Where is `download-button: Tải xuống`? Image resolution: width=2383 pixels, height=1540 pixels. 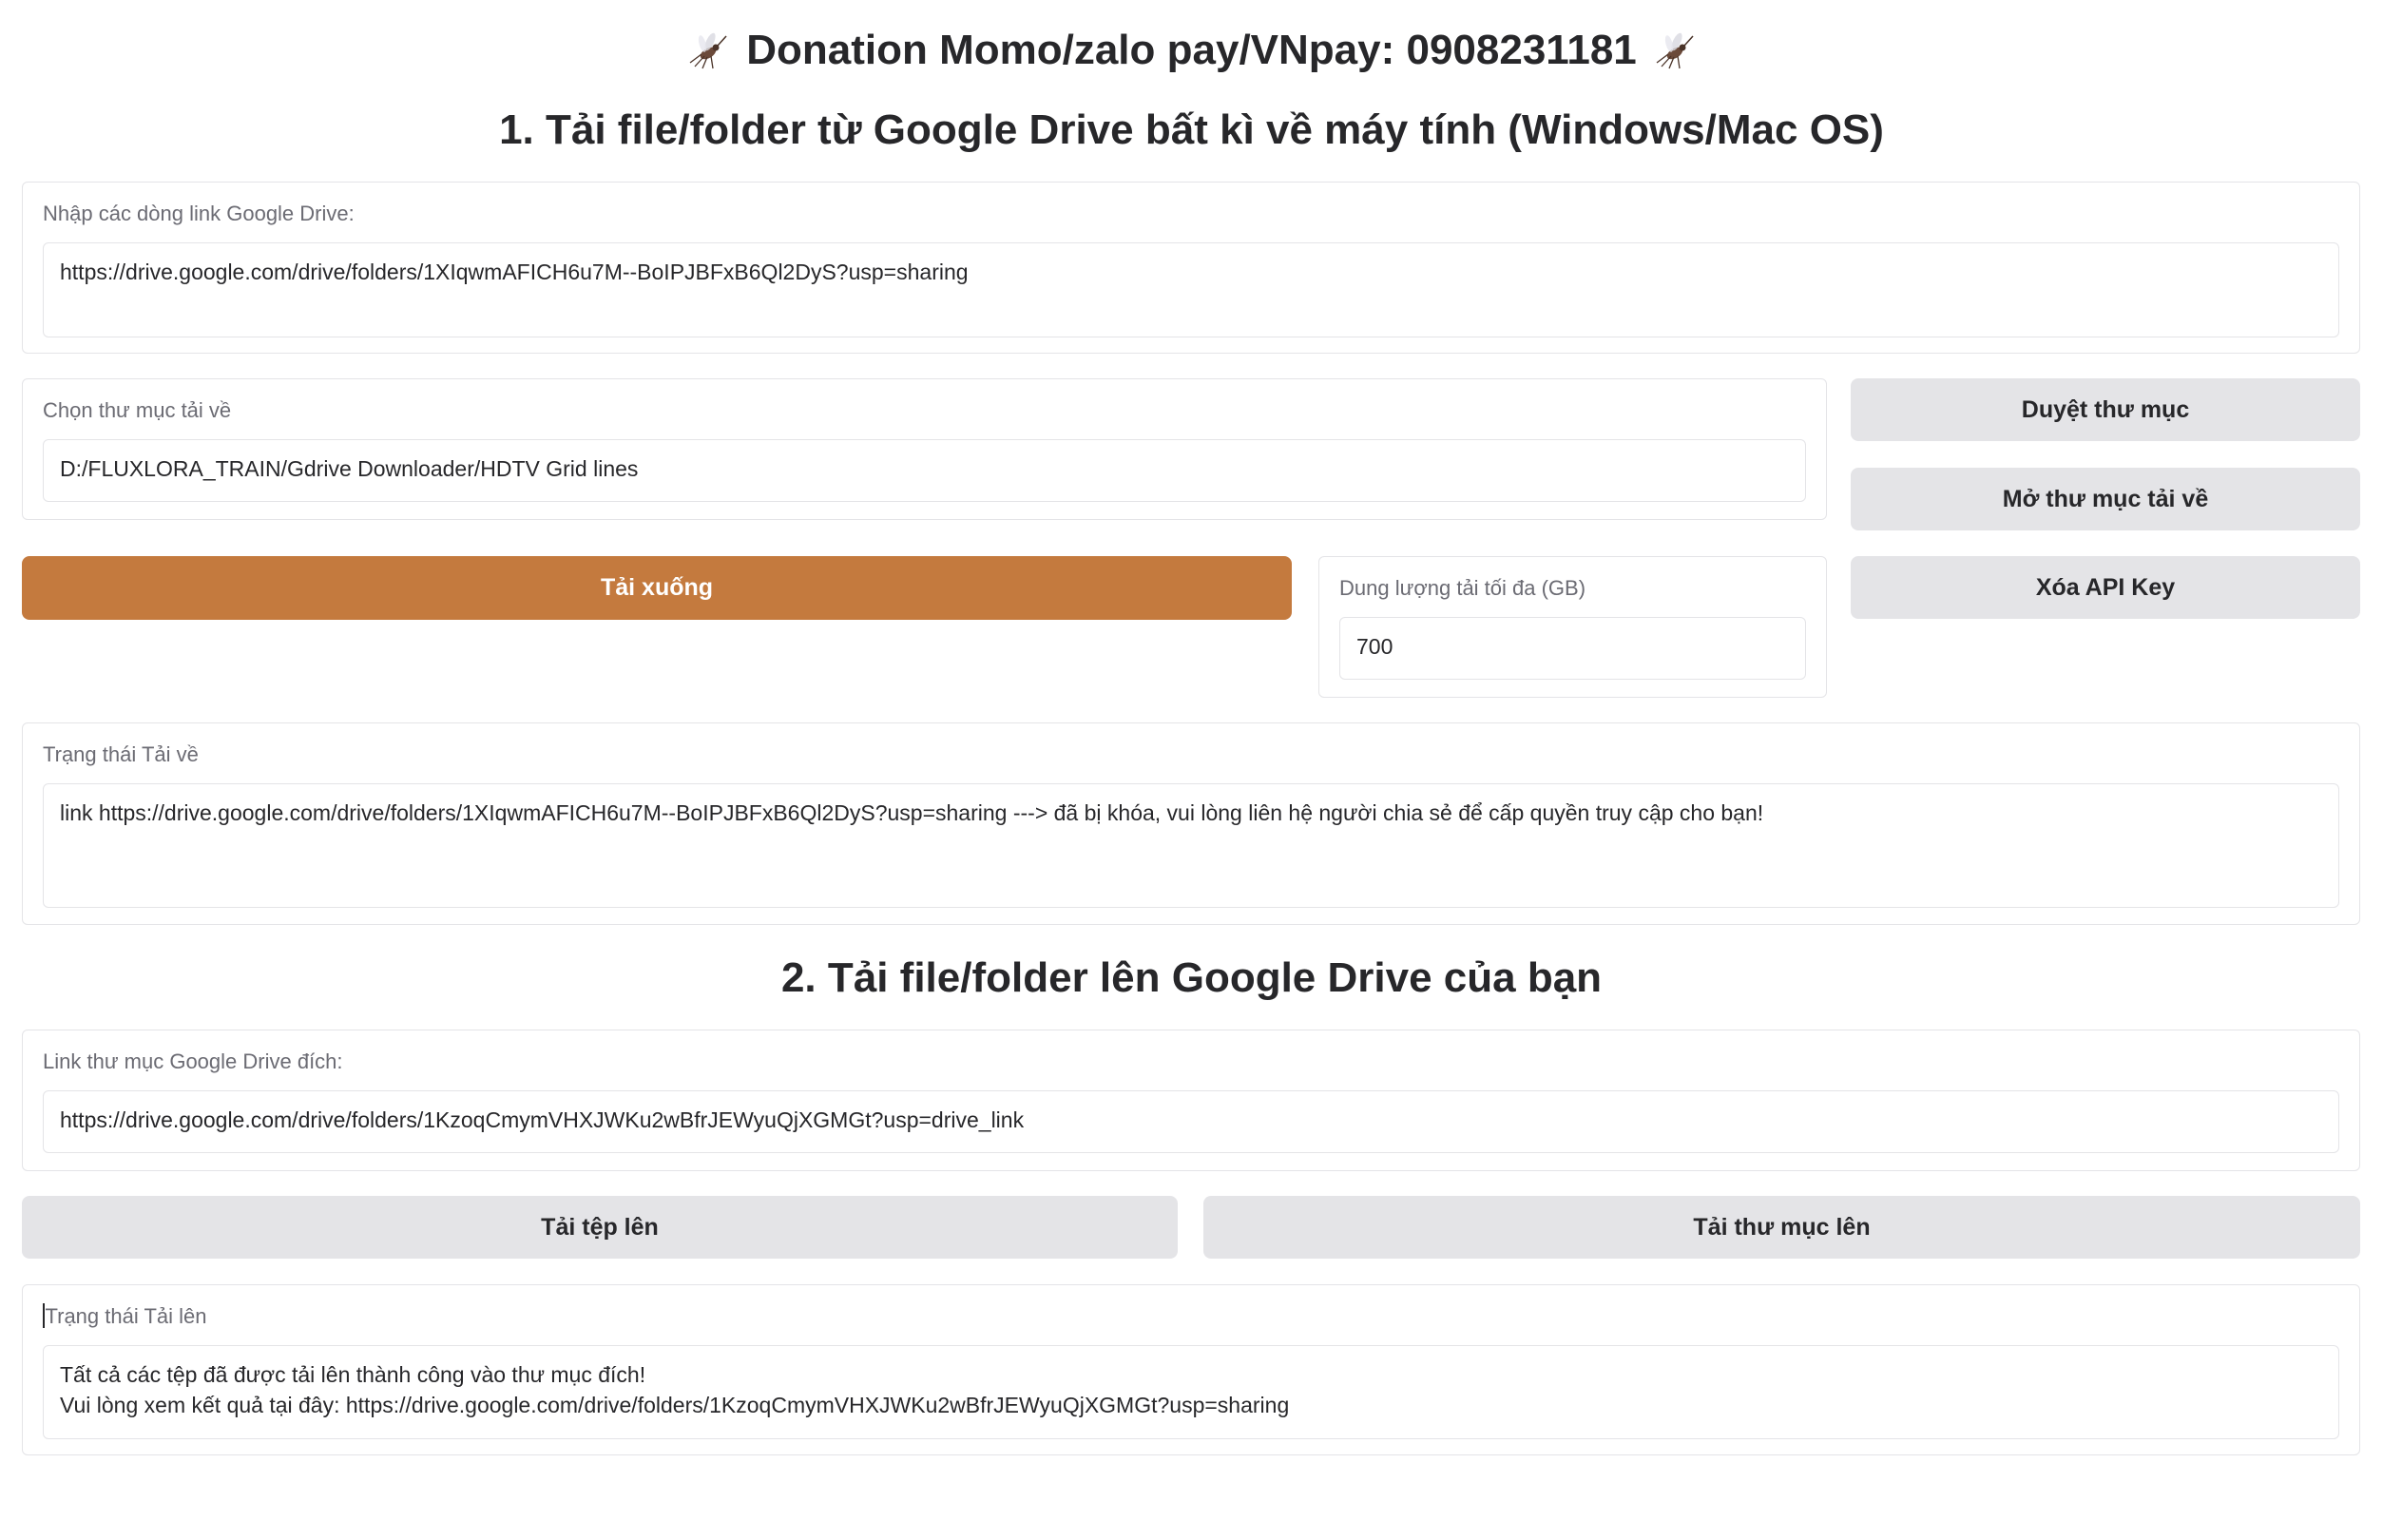
download-button: Tải xuống is located at coordinates (657, 588).